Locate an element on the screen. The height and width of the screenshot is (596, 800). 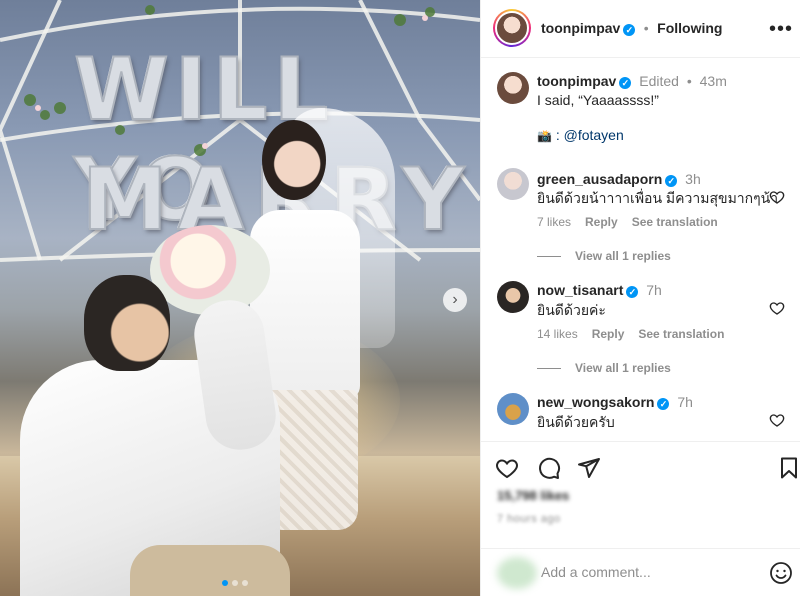
comment-time: 3h is located at coordinates (693, 179).